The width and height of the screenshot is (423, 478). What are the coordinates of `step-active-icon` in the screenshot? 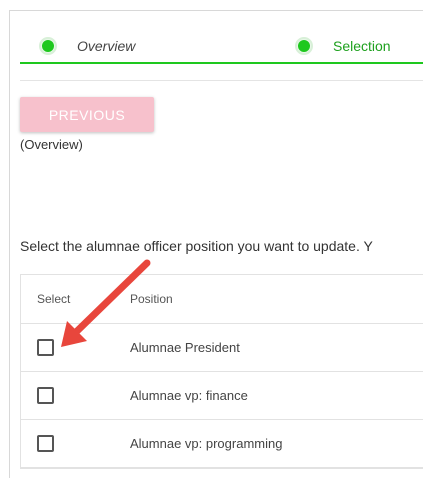 It's located at (304, 46).